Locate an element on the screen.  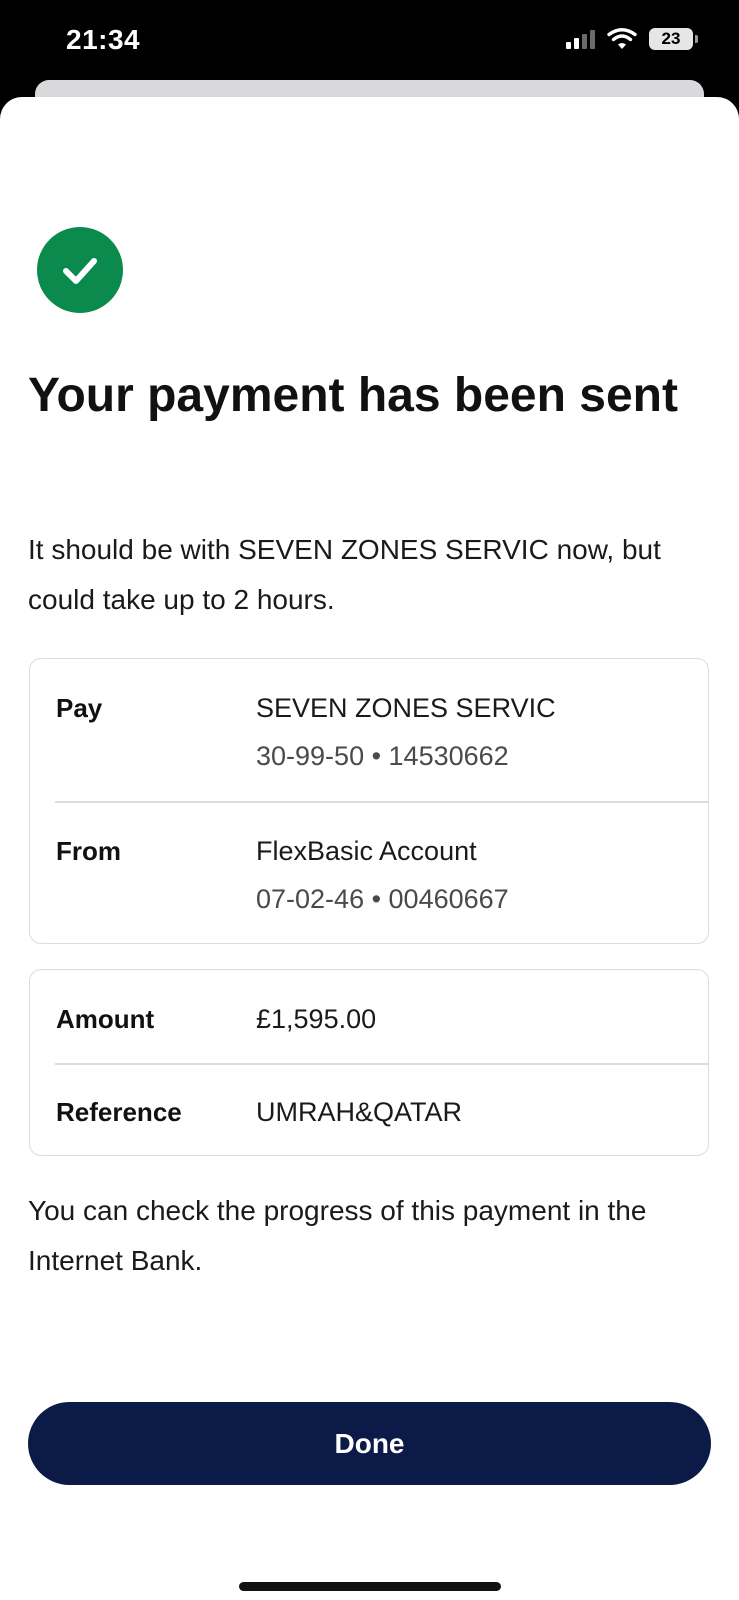
pay-label: Pay is located at coordinates (79, 708).